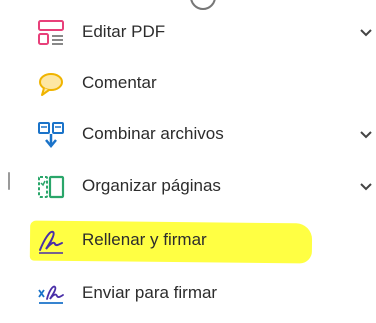  I want to click on tool-item-label: Combinar archivos, so click(153, 133).